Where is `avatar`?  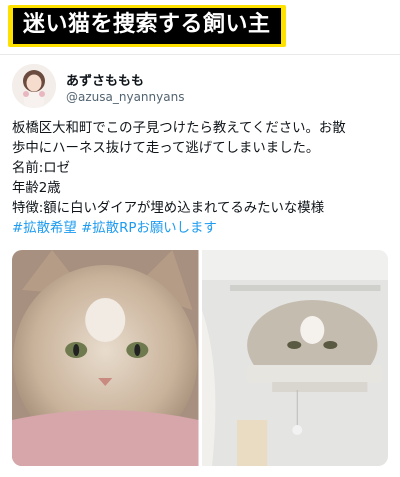
avatar is located at coordinates (34, 86).